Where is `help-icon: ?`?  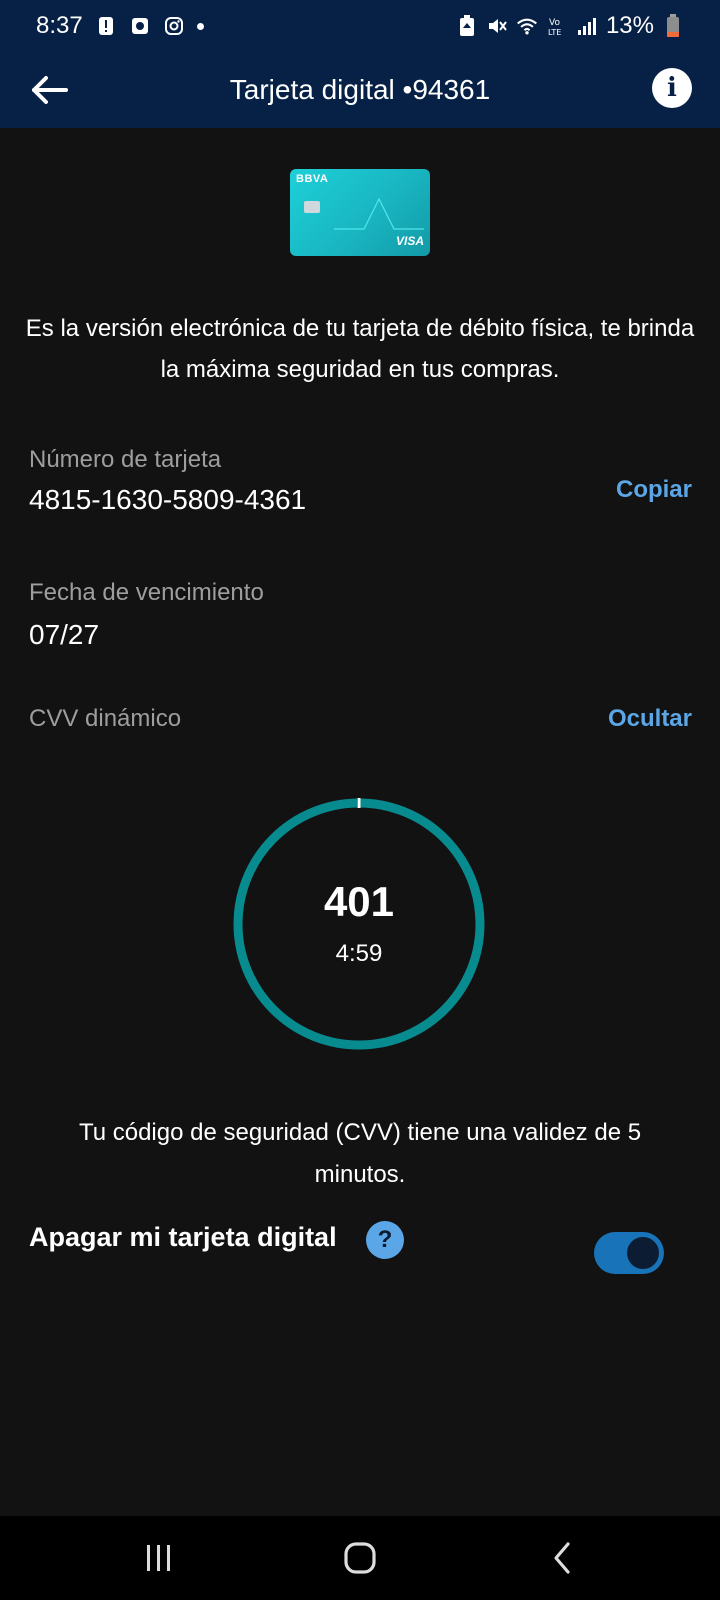 help-icon: ? is located at coordinates (385, 1240).